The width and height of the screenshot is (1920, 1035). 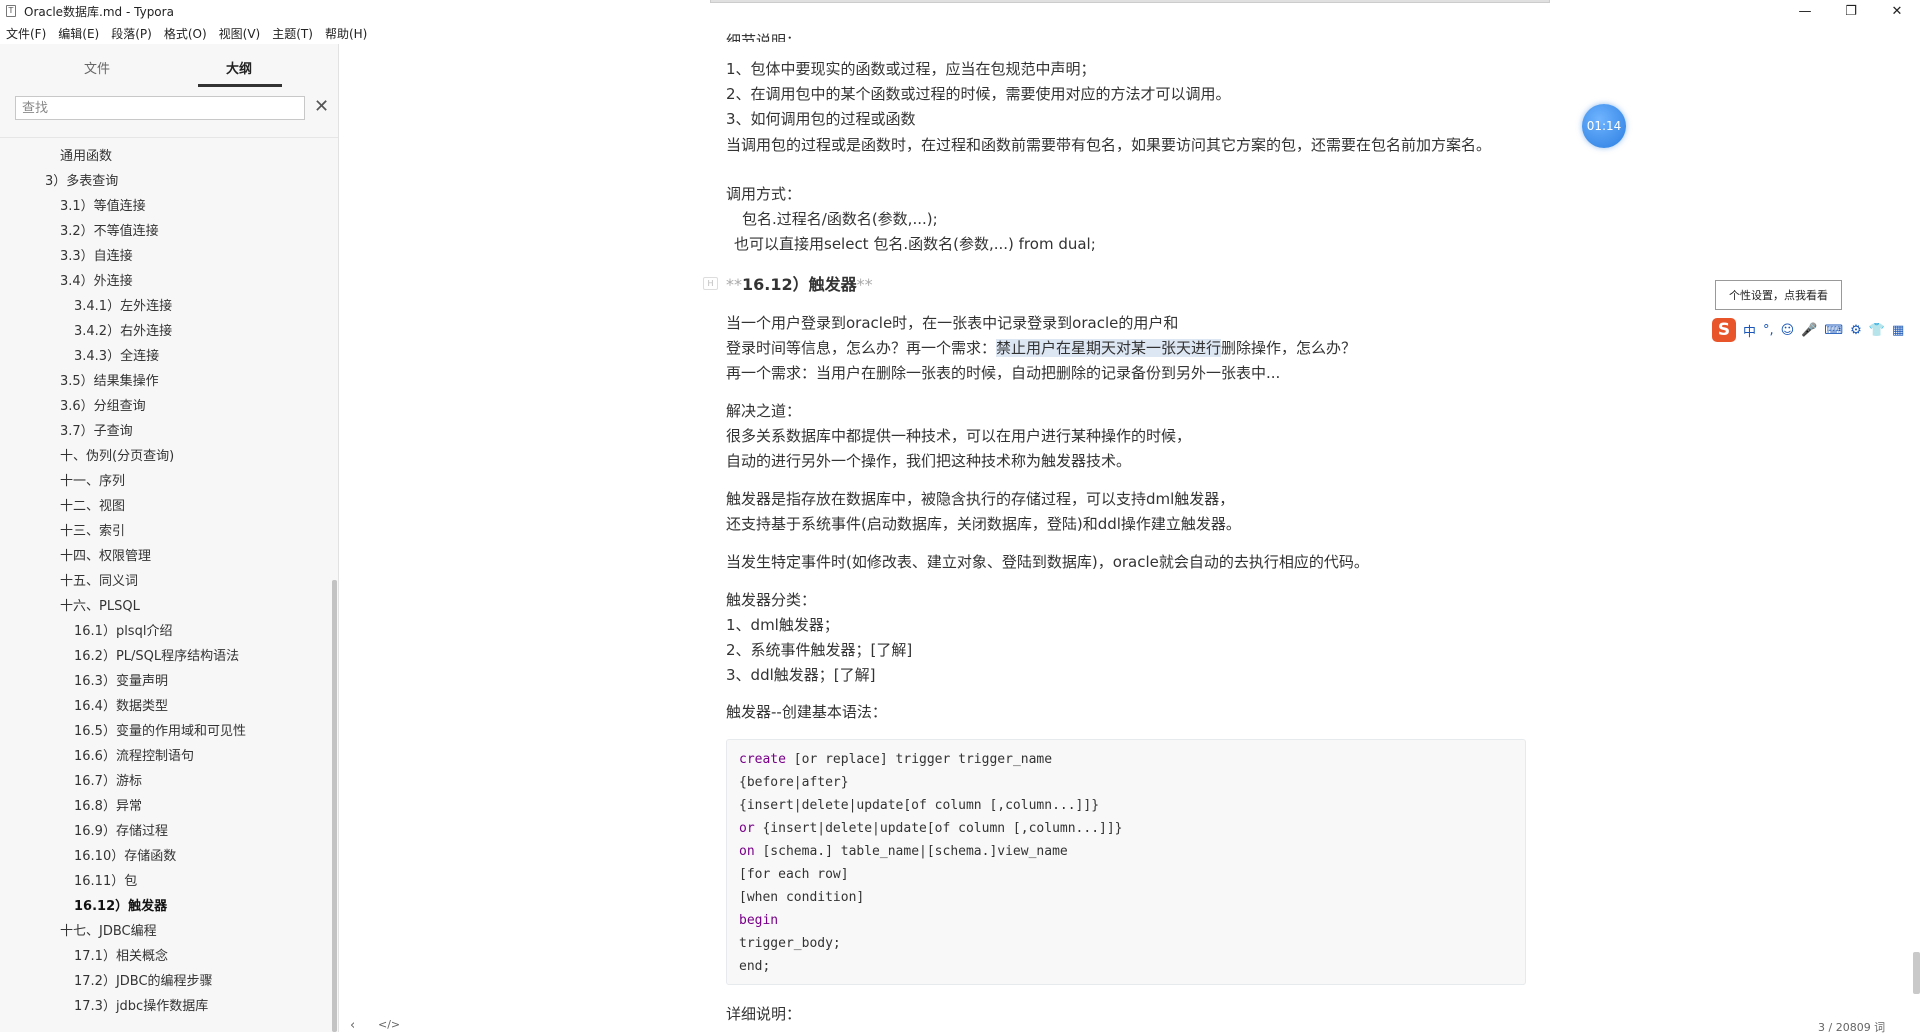 I want to click on outline-item: 3.2）不等值连接, so click(x=109, y=229).